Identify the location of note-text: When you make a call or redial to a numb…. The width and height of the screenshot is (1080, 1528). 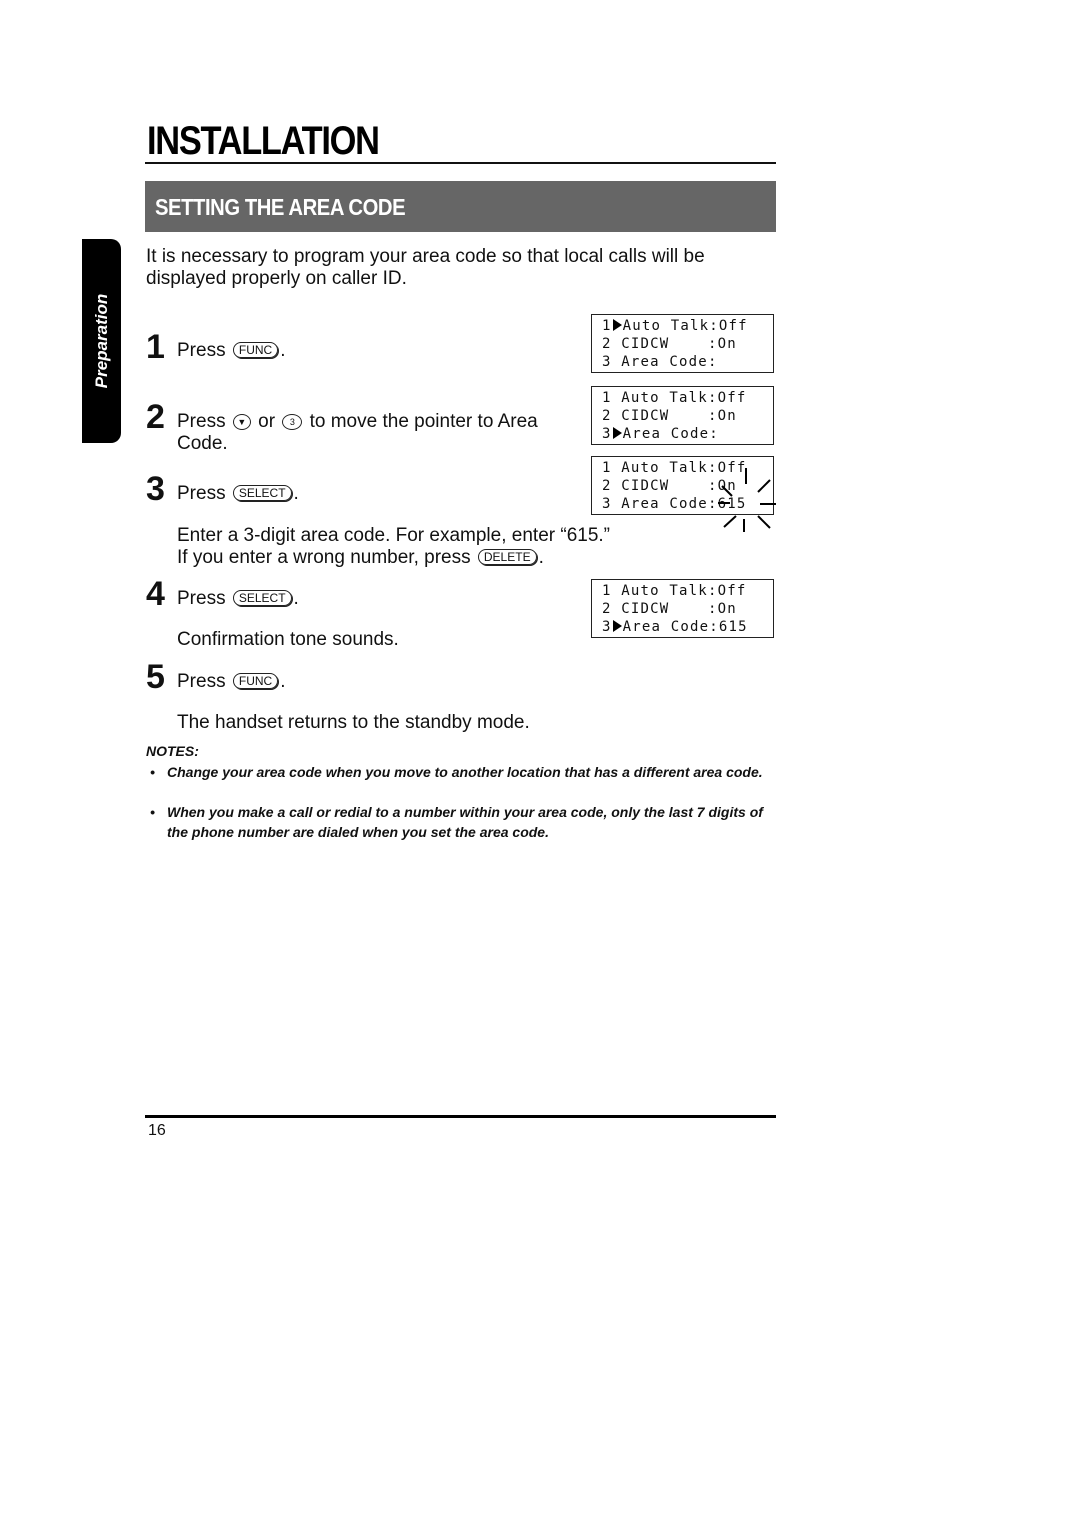
(465, 822).